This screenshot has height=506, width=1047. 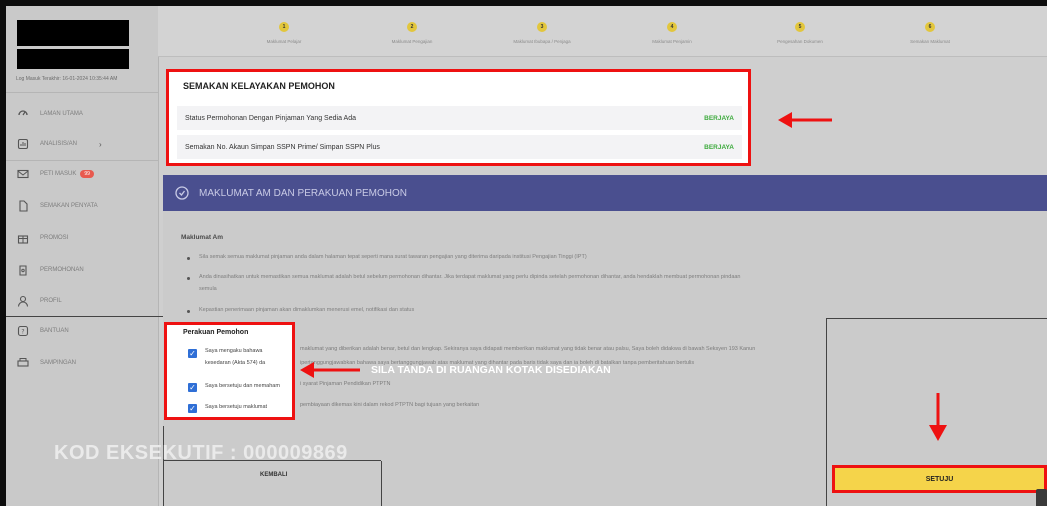 I want to click on sidebar-item-label: SAMPINGAN, so click(x=58, y=363).